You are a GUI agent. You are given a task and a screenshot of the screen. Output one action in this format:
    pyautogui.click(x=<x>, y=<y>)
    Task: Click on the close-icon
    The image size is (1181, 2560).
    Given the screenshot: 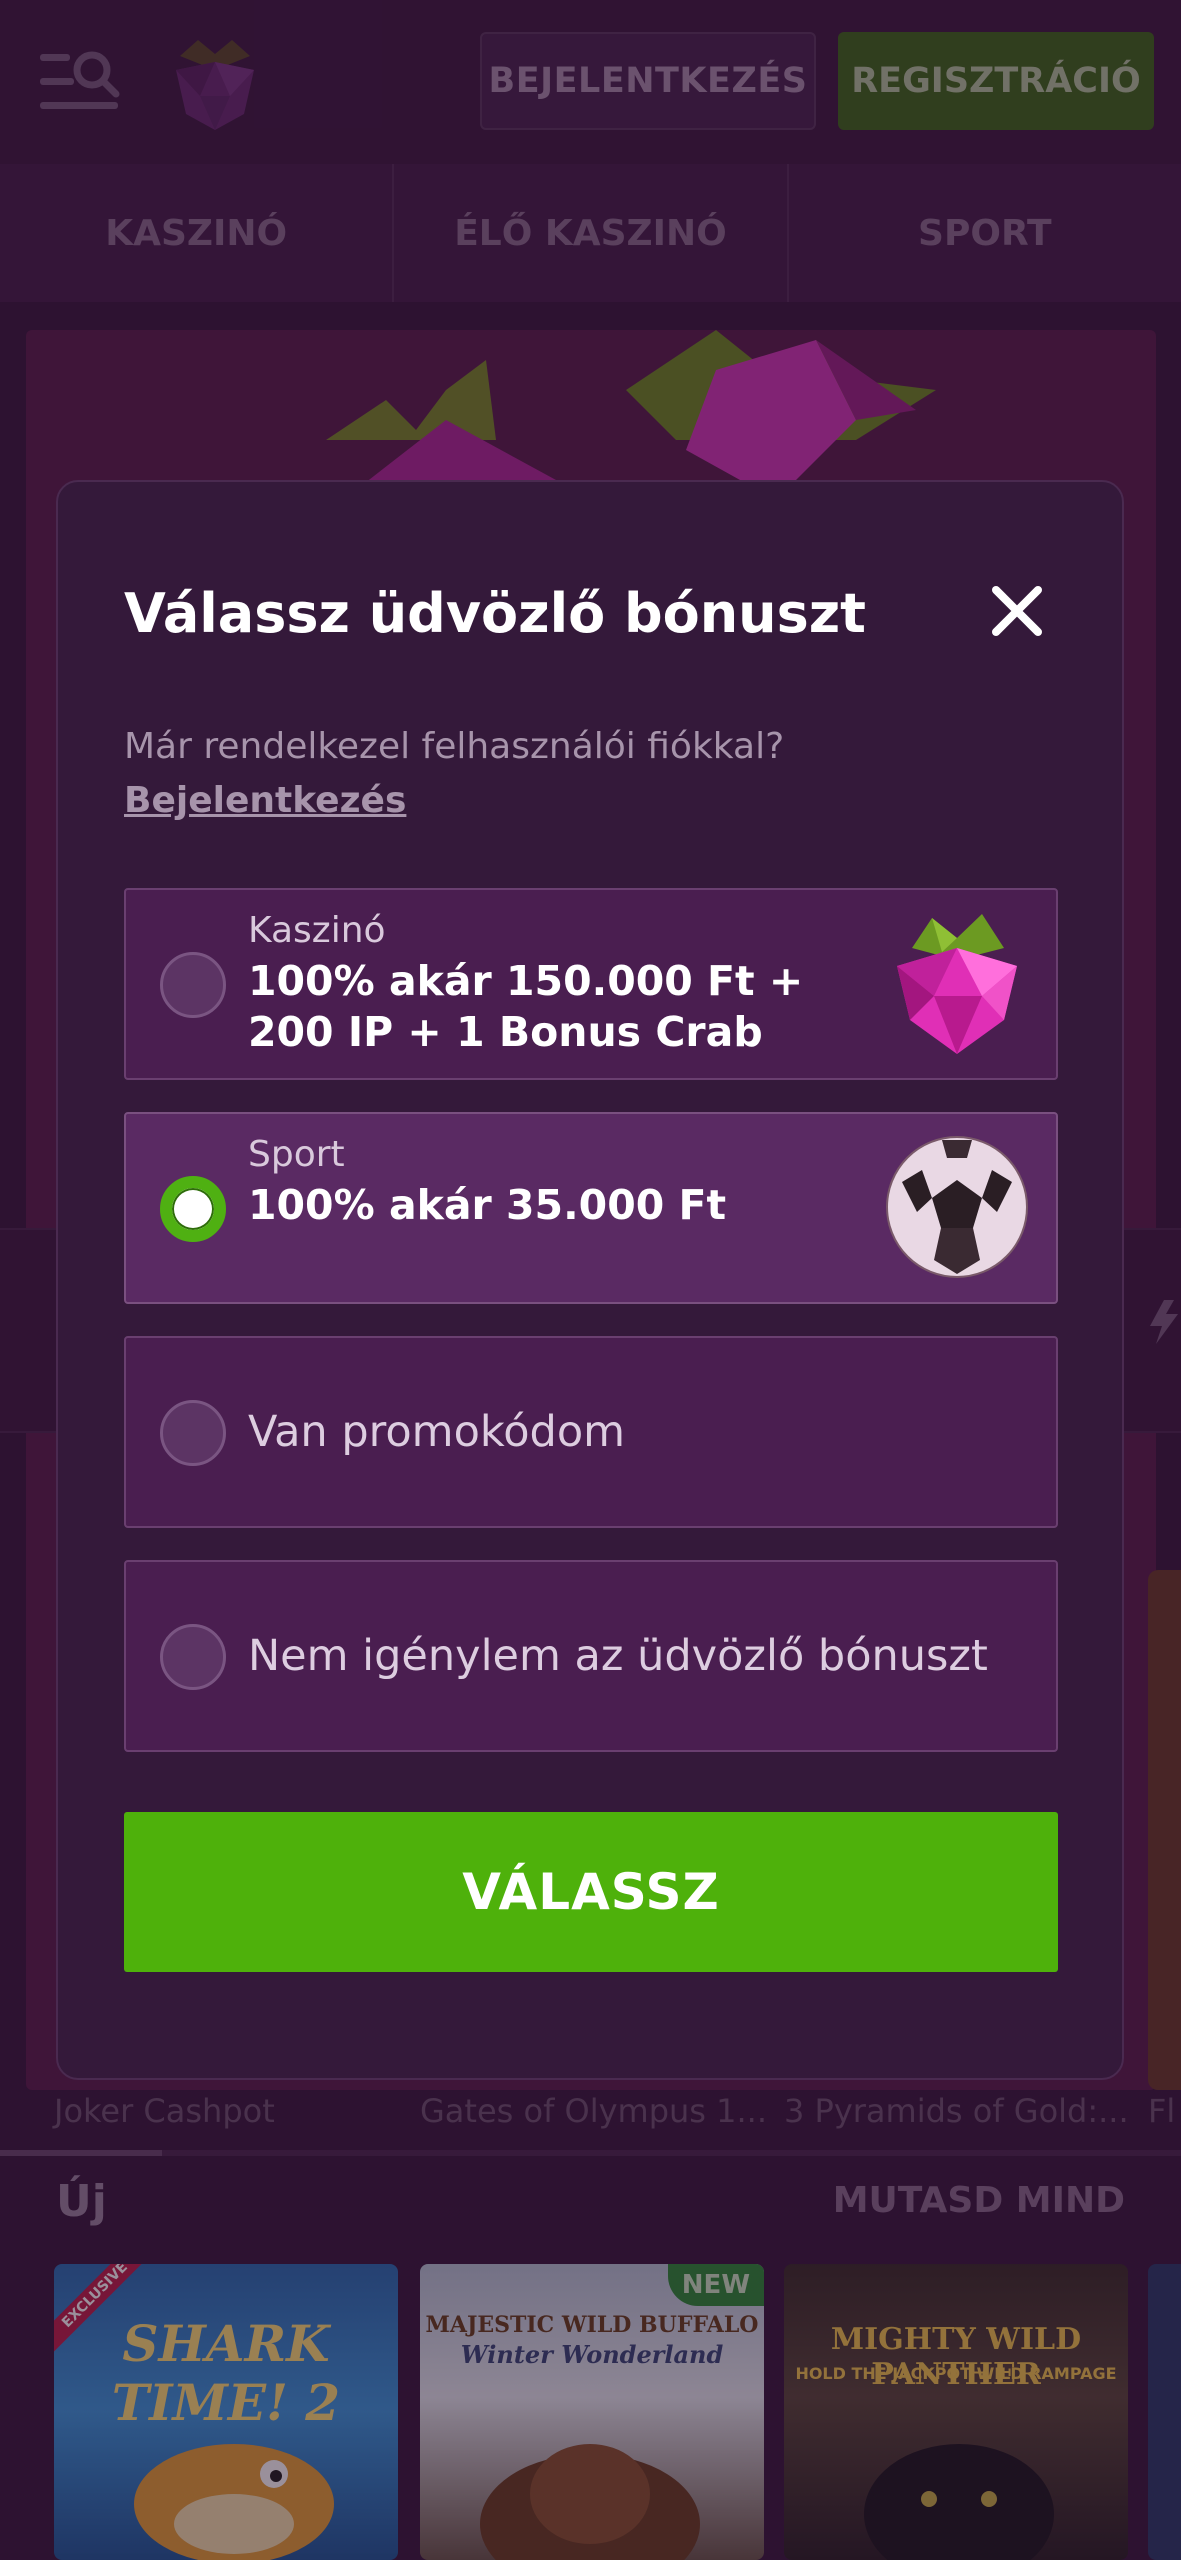 What is the action you would take?
    pyautogui.click(x=1017, y=611)
    